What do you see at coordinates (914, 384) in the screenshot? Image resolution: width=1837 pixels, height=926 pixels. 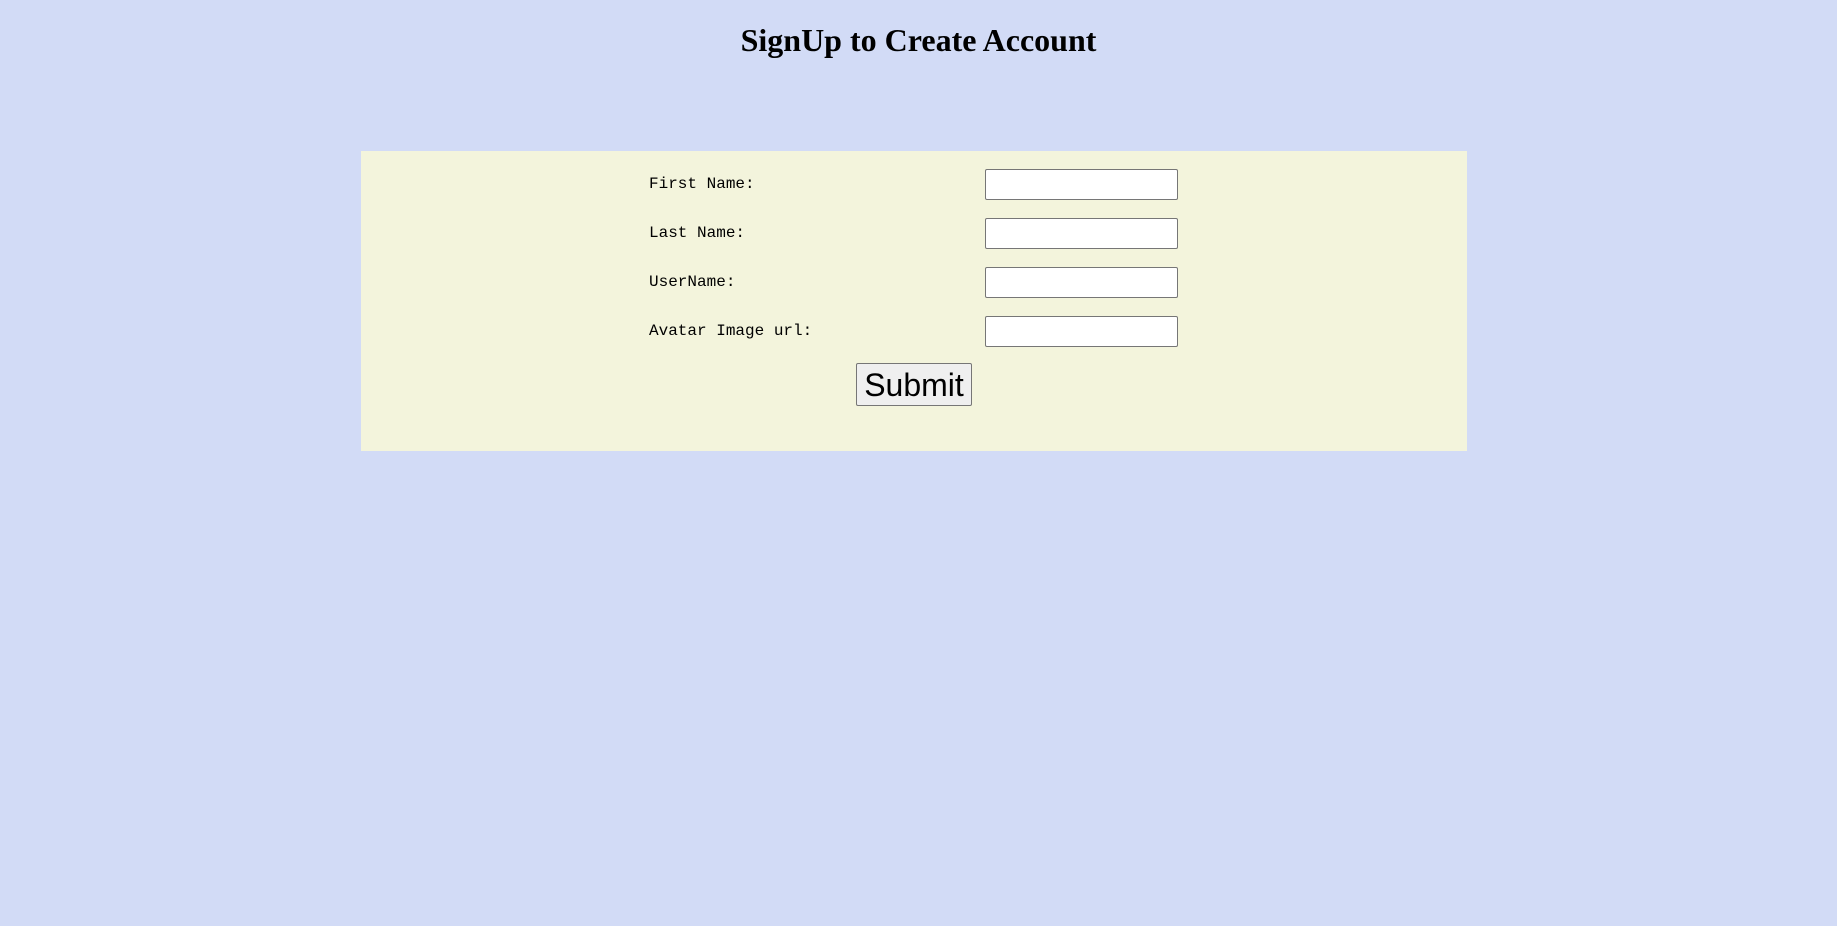 I see `submit-button: Submit` at bounding box center [914, 384].